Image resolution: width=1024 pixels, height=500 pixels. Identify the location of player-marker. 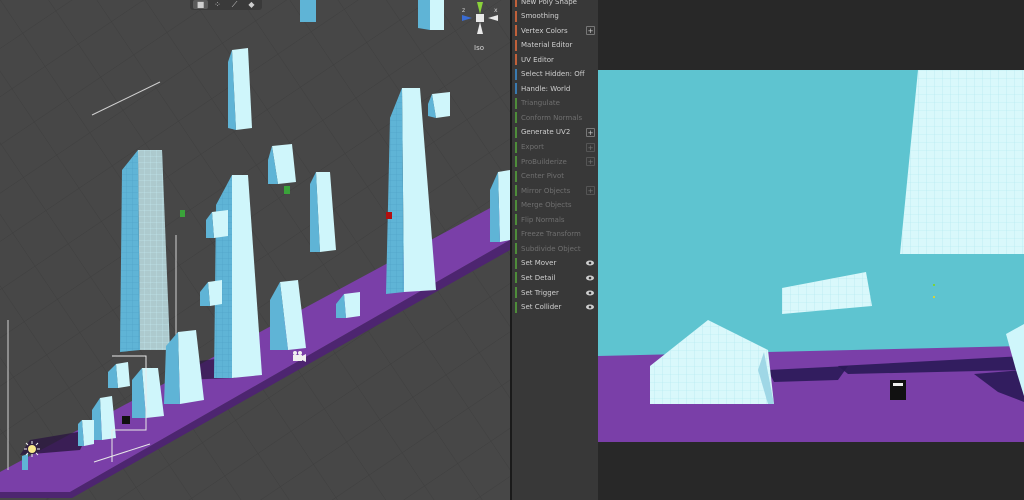
(126, 420).